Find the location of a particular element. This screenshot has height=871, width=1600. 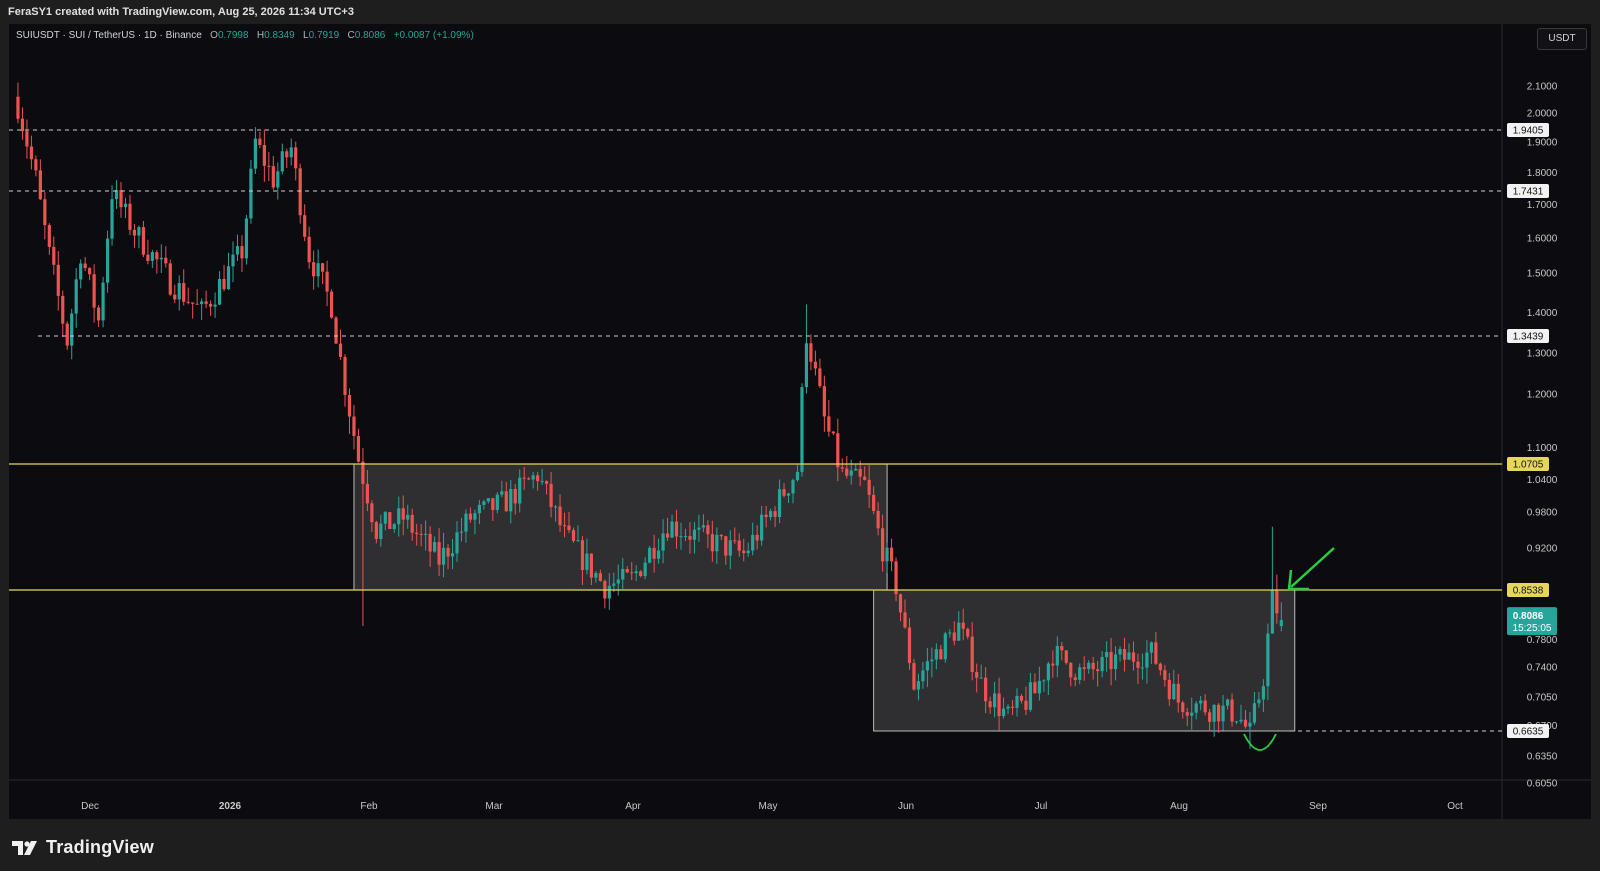

y-tick-label: 0.7800 is located at coordinates (1542, 640).